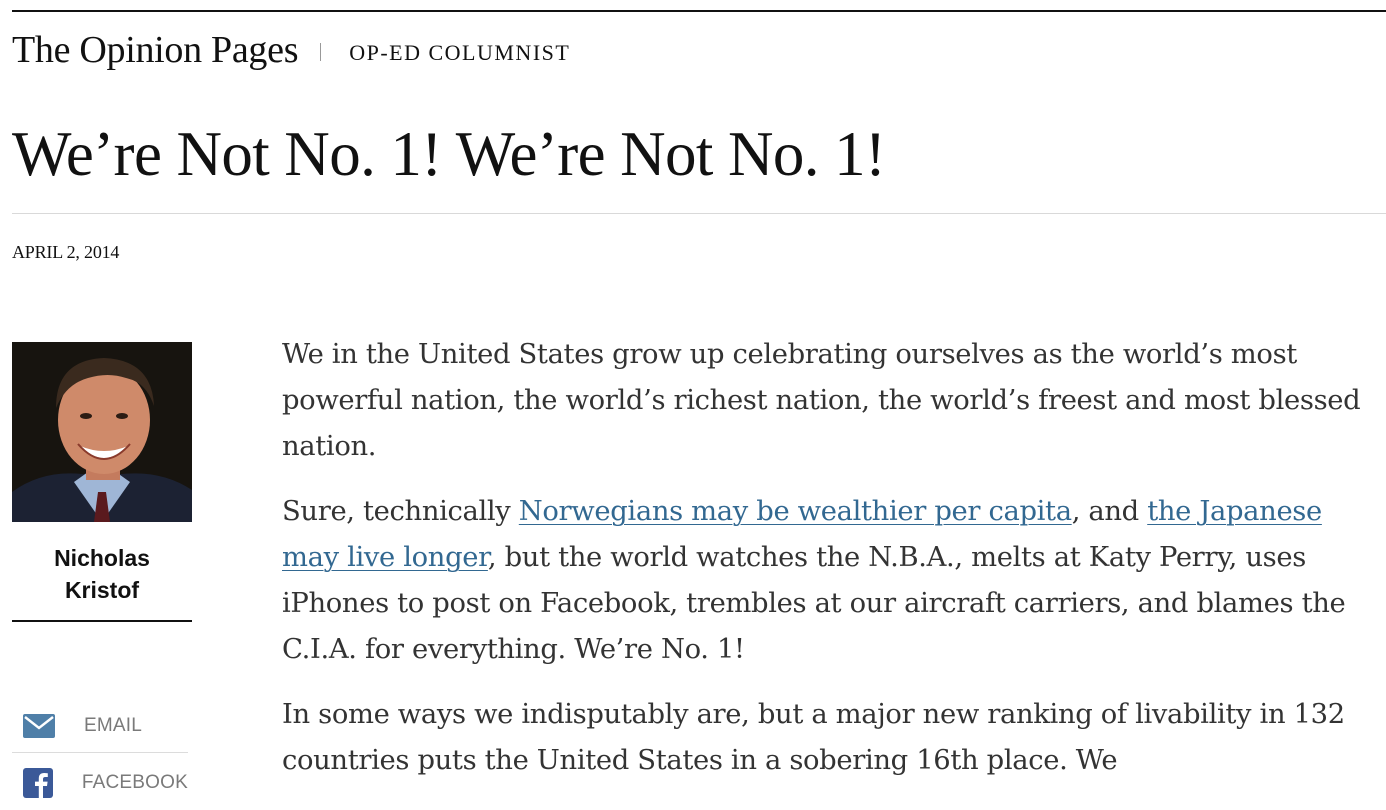 The width and height of the screenshot is (1386, 810). I want to click on author-box: Nicholas Kristof, so click(102, 482).